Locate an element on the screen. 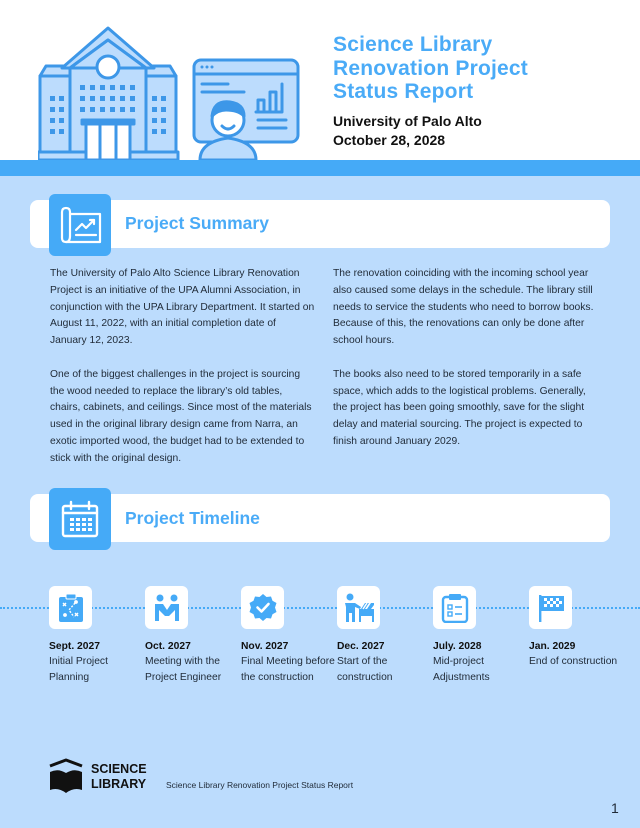 The image size is (640, 828). timeline-date: Sept. 2027 is located at coordinates (74, 646).